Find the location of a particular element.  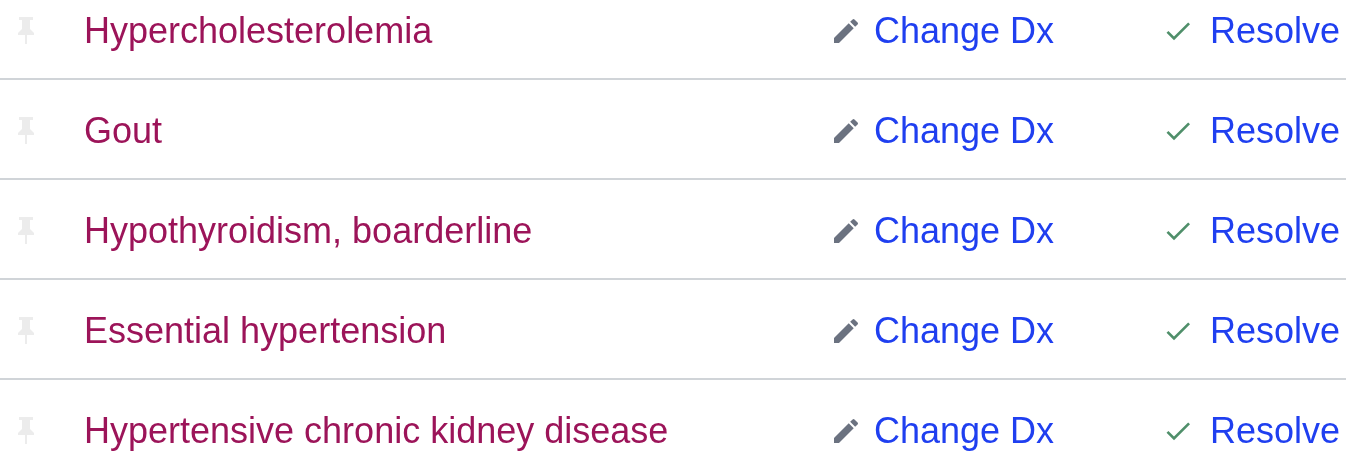

diagnosis-name: Hypercholesterolemia is located at coordinates (259, 31).